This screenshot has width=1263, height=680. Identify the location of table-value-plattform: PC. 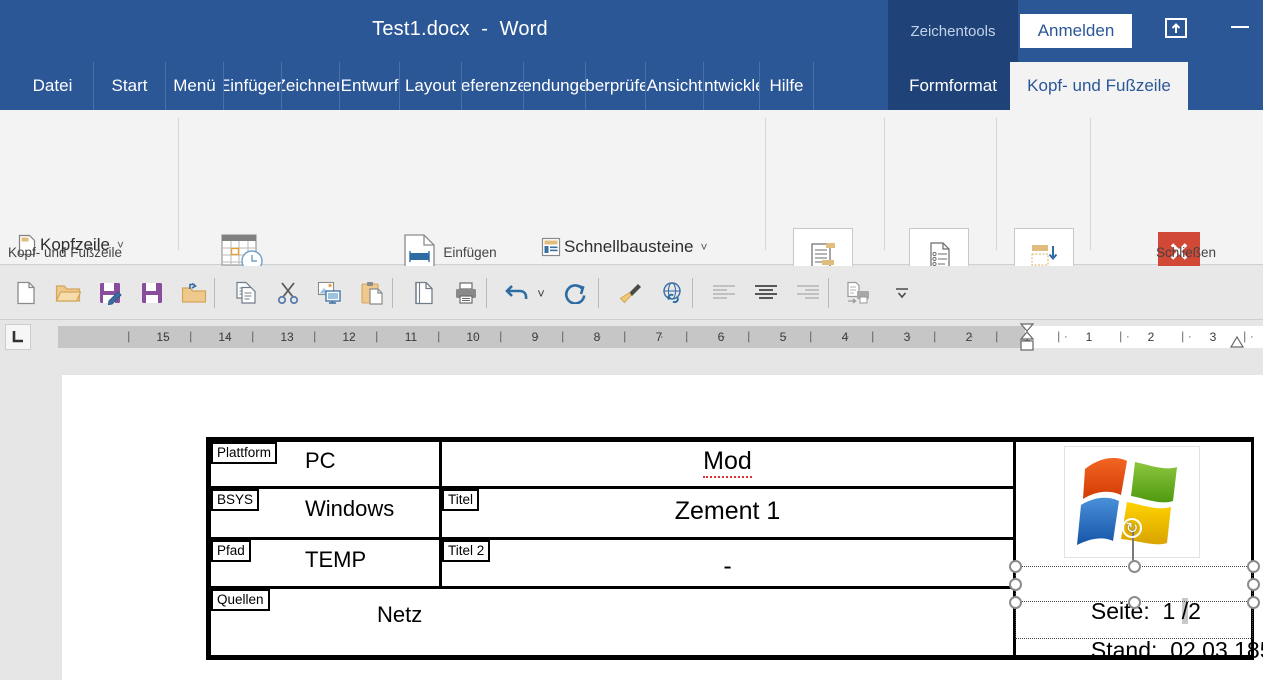
(320, 460).